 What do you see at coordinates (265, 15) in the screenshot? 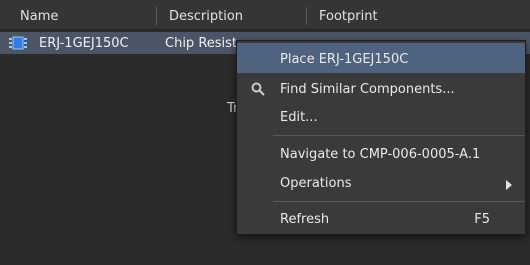
I see `table-header: Name Description Footprint` at bounding box center [265, 15].